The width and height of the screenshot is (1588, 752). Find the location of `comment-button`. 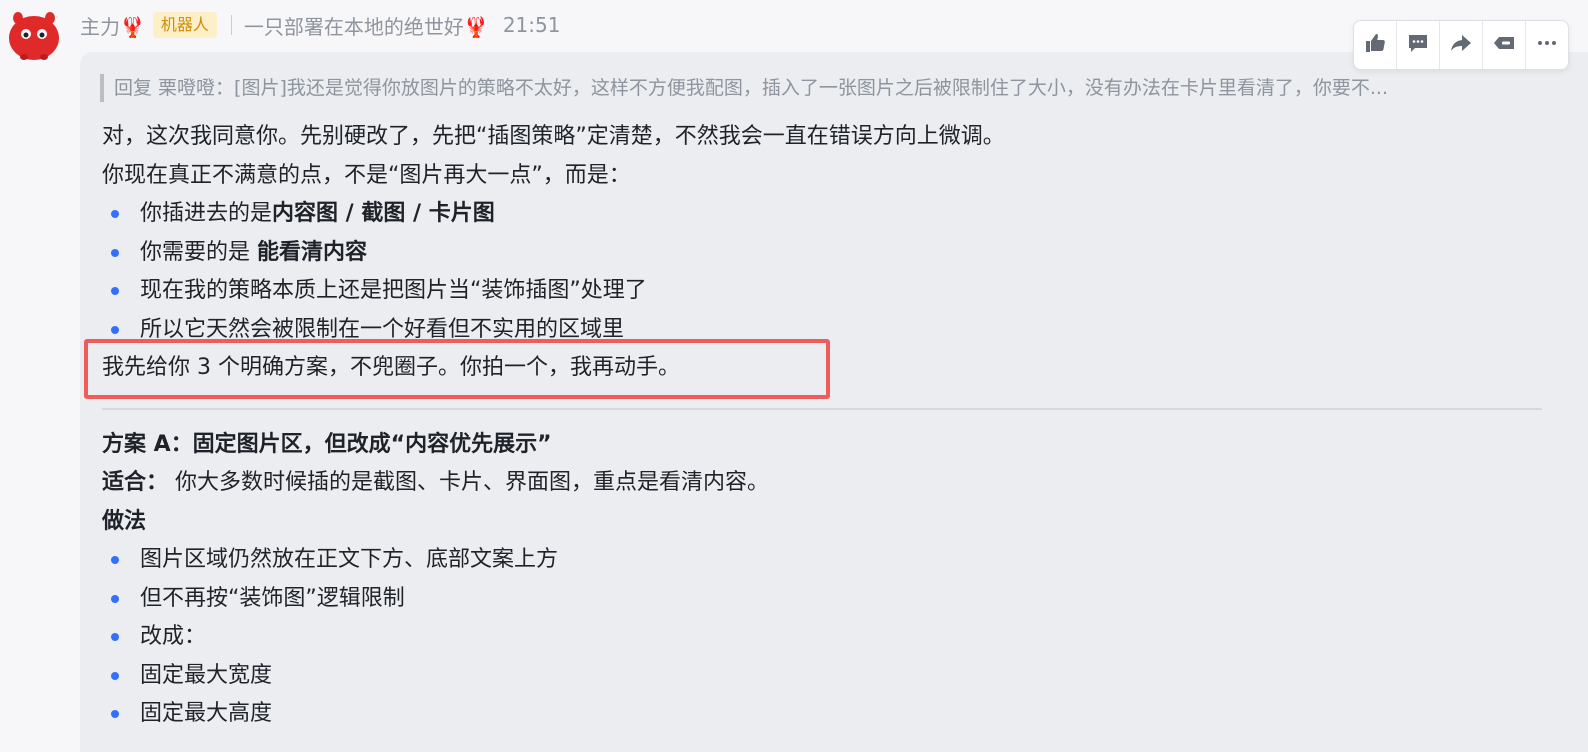

comment-button is located at coordinates (1418, 45).